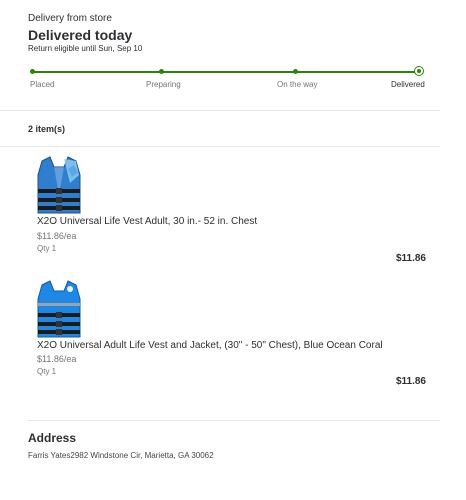 Image resolution: width=466 pixels, height=500 pixels. What do you see at coordinates (47, 129) in the screenshot?
I see `items-count: 2 item(s)` at bounding box center [47, 129].